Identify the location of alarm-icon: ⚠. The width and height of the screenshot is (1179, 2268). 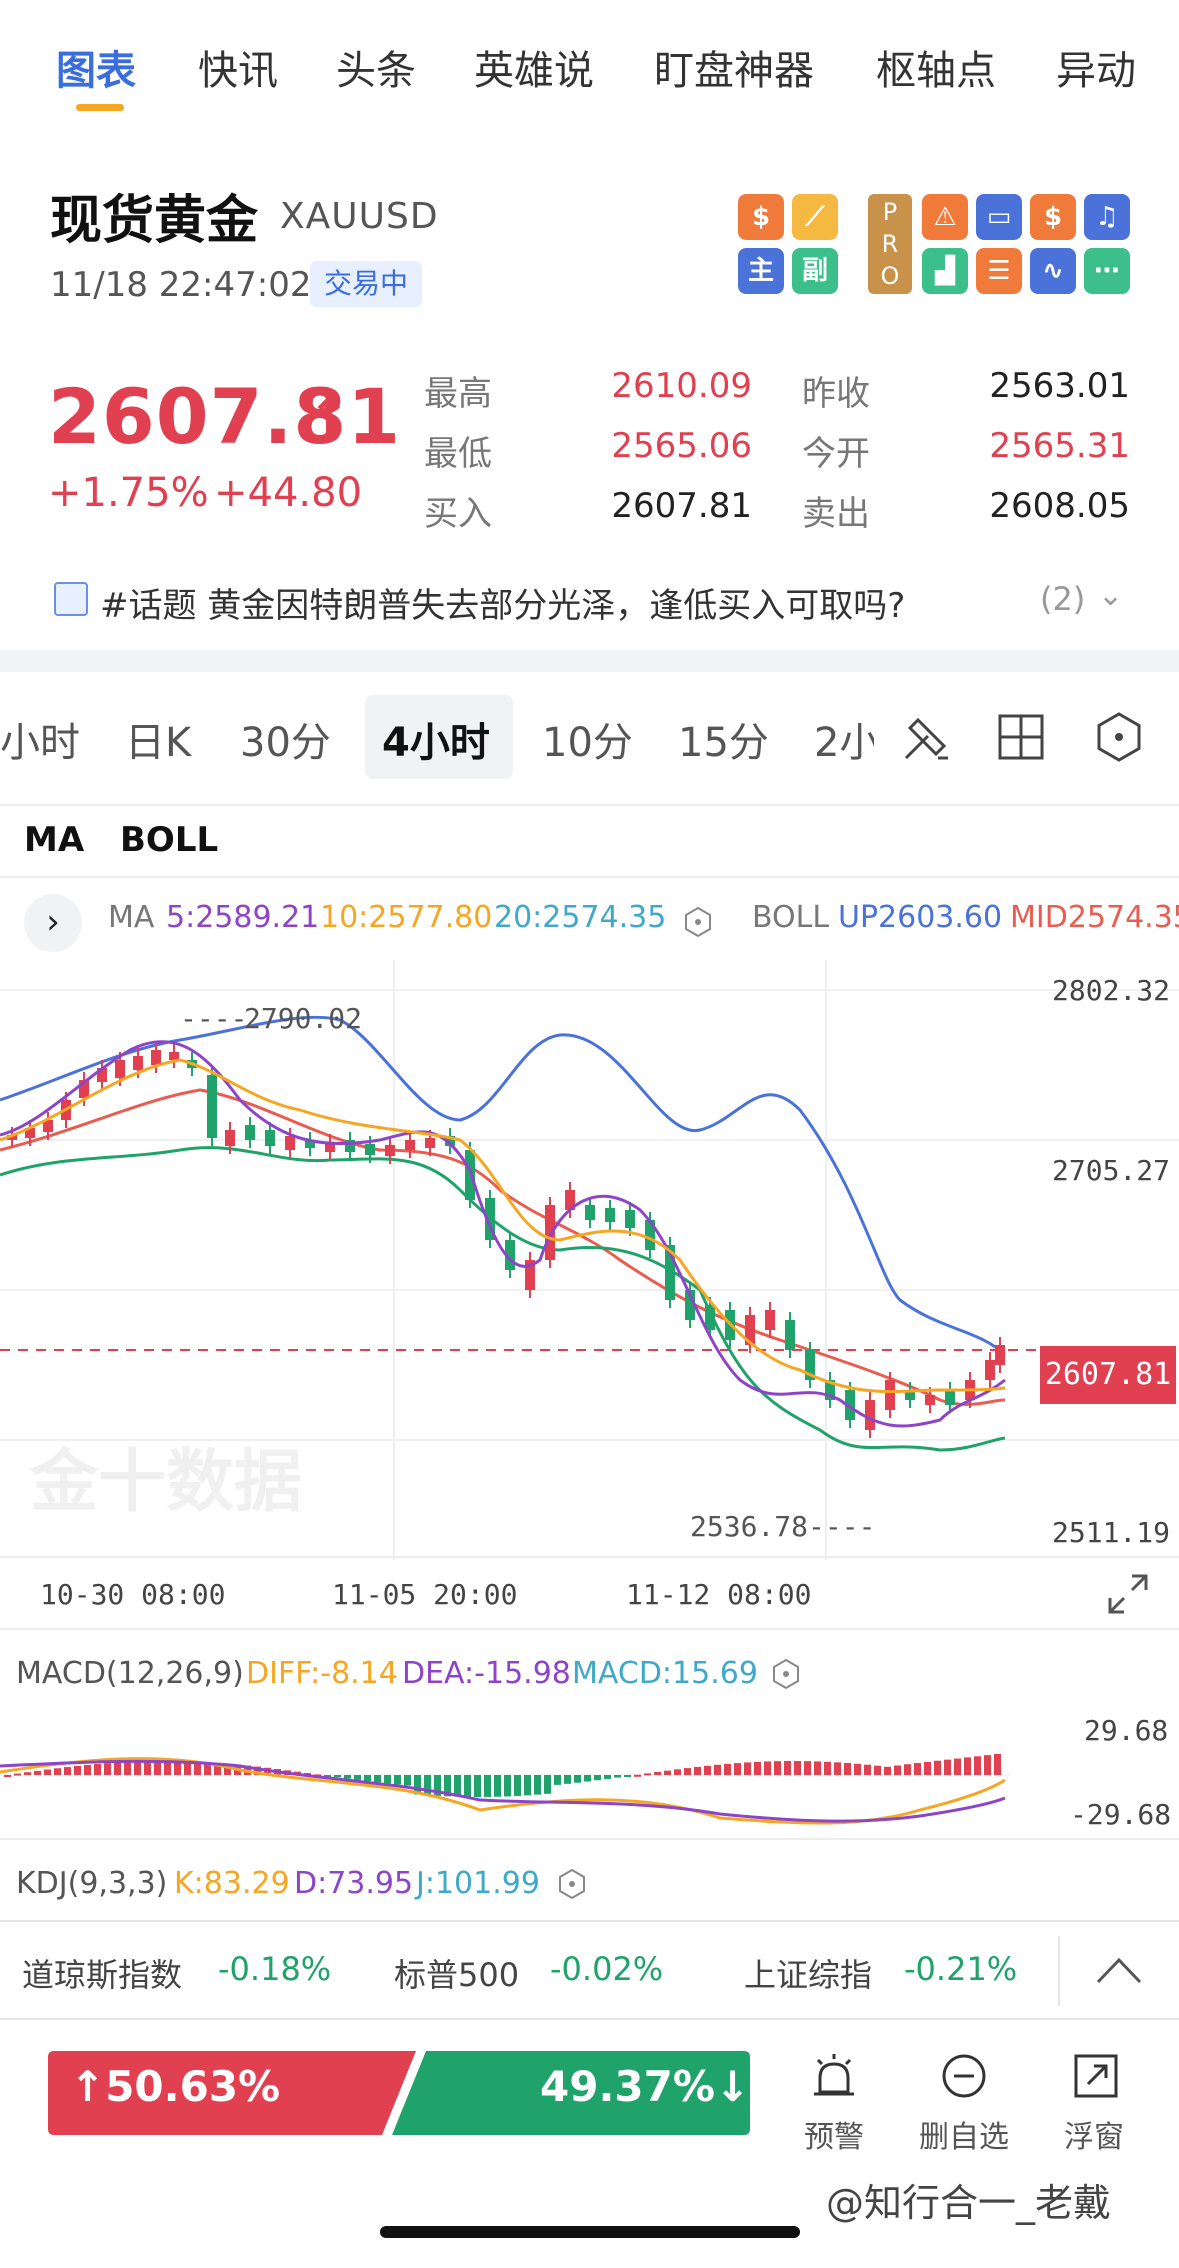
(945, 217).